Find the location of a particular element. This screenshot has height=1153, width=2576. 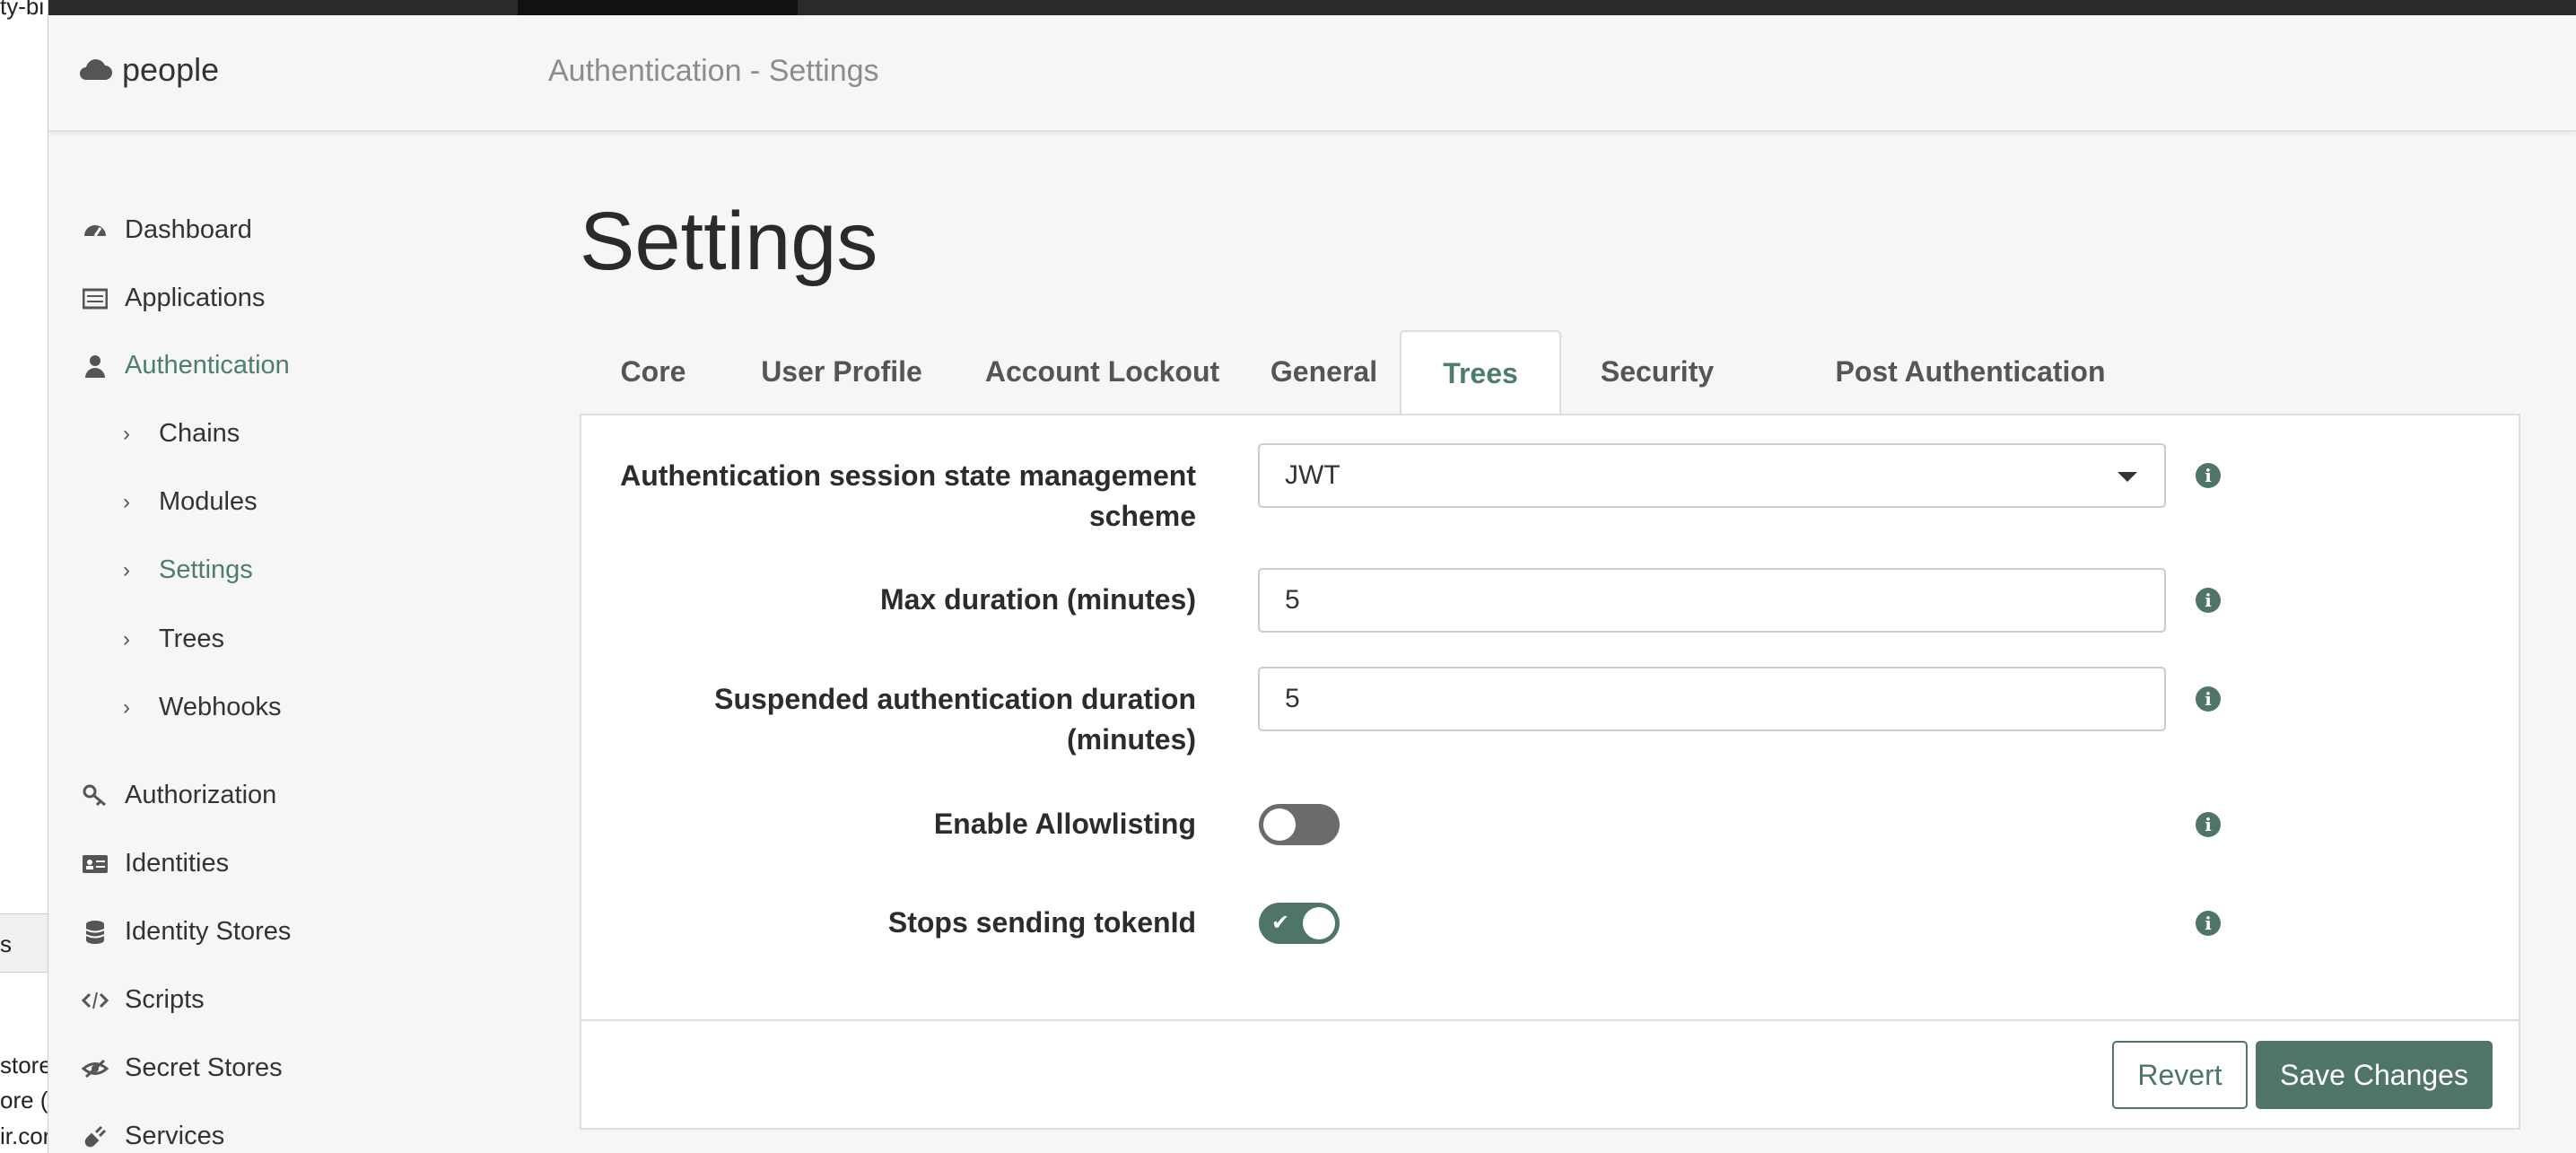

sidebar-item-label: Applications is located at coordinates (195, 298).